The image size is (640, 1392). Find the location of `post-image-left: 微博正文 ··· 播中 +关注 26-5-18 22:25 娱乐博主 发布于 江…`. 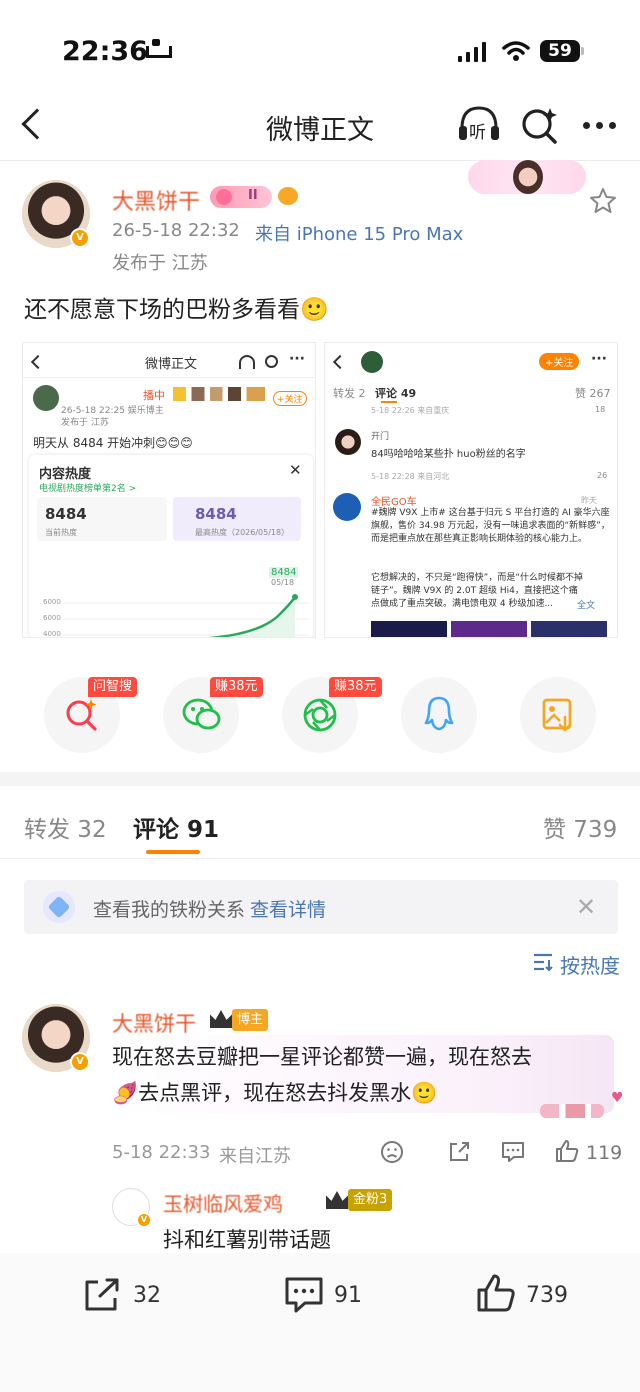

post-image-left: 微博正文 ··· 播中 +关注 26-5-18 22:25 娱乐博主 发布于 江… is located at coordinates (169, 490).